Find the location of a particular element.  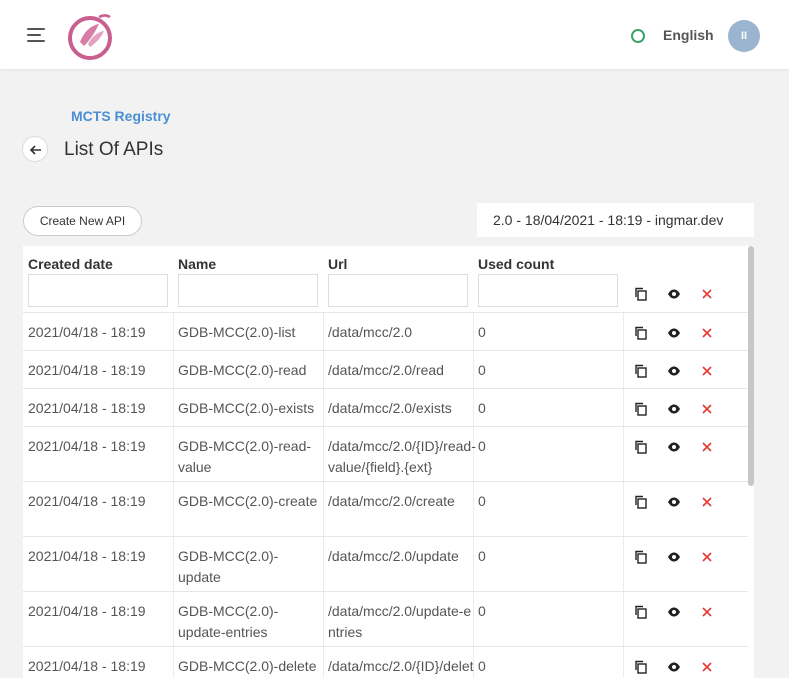

avatar: II is located at coordinates (744, 36).